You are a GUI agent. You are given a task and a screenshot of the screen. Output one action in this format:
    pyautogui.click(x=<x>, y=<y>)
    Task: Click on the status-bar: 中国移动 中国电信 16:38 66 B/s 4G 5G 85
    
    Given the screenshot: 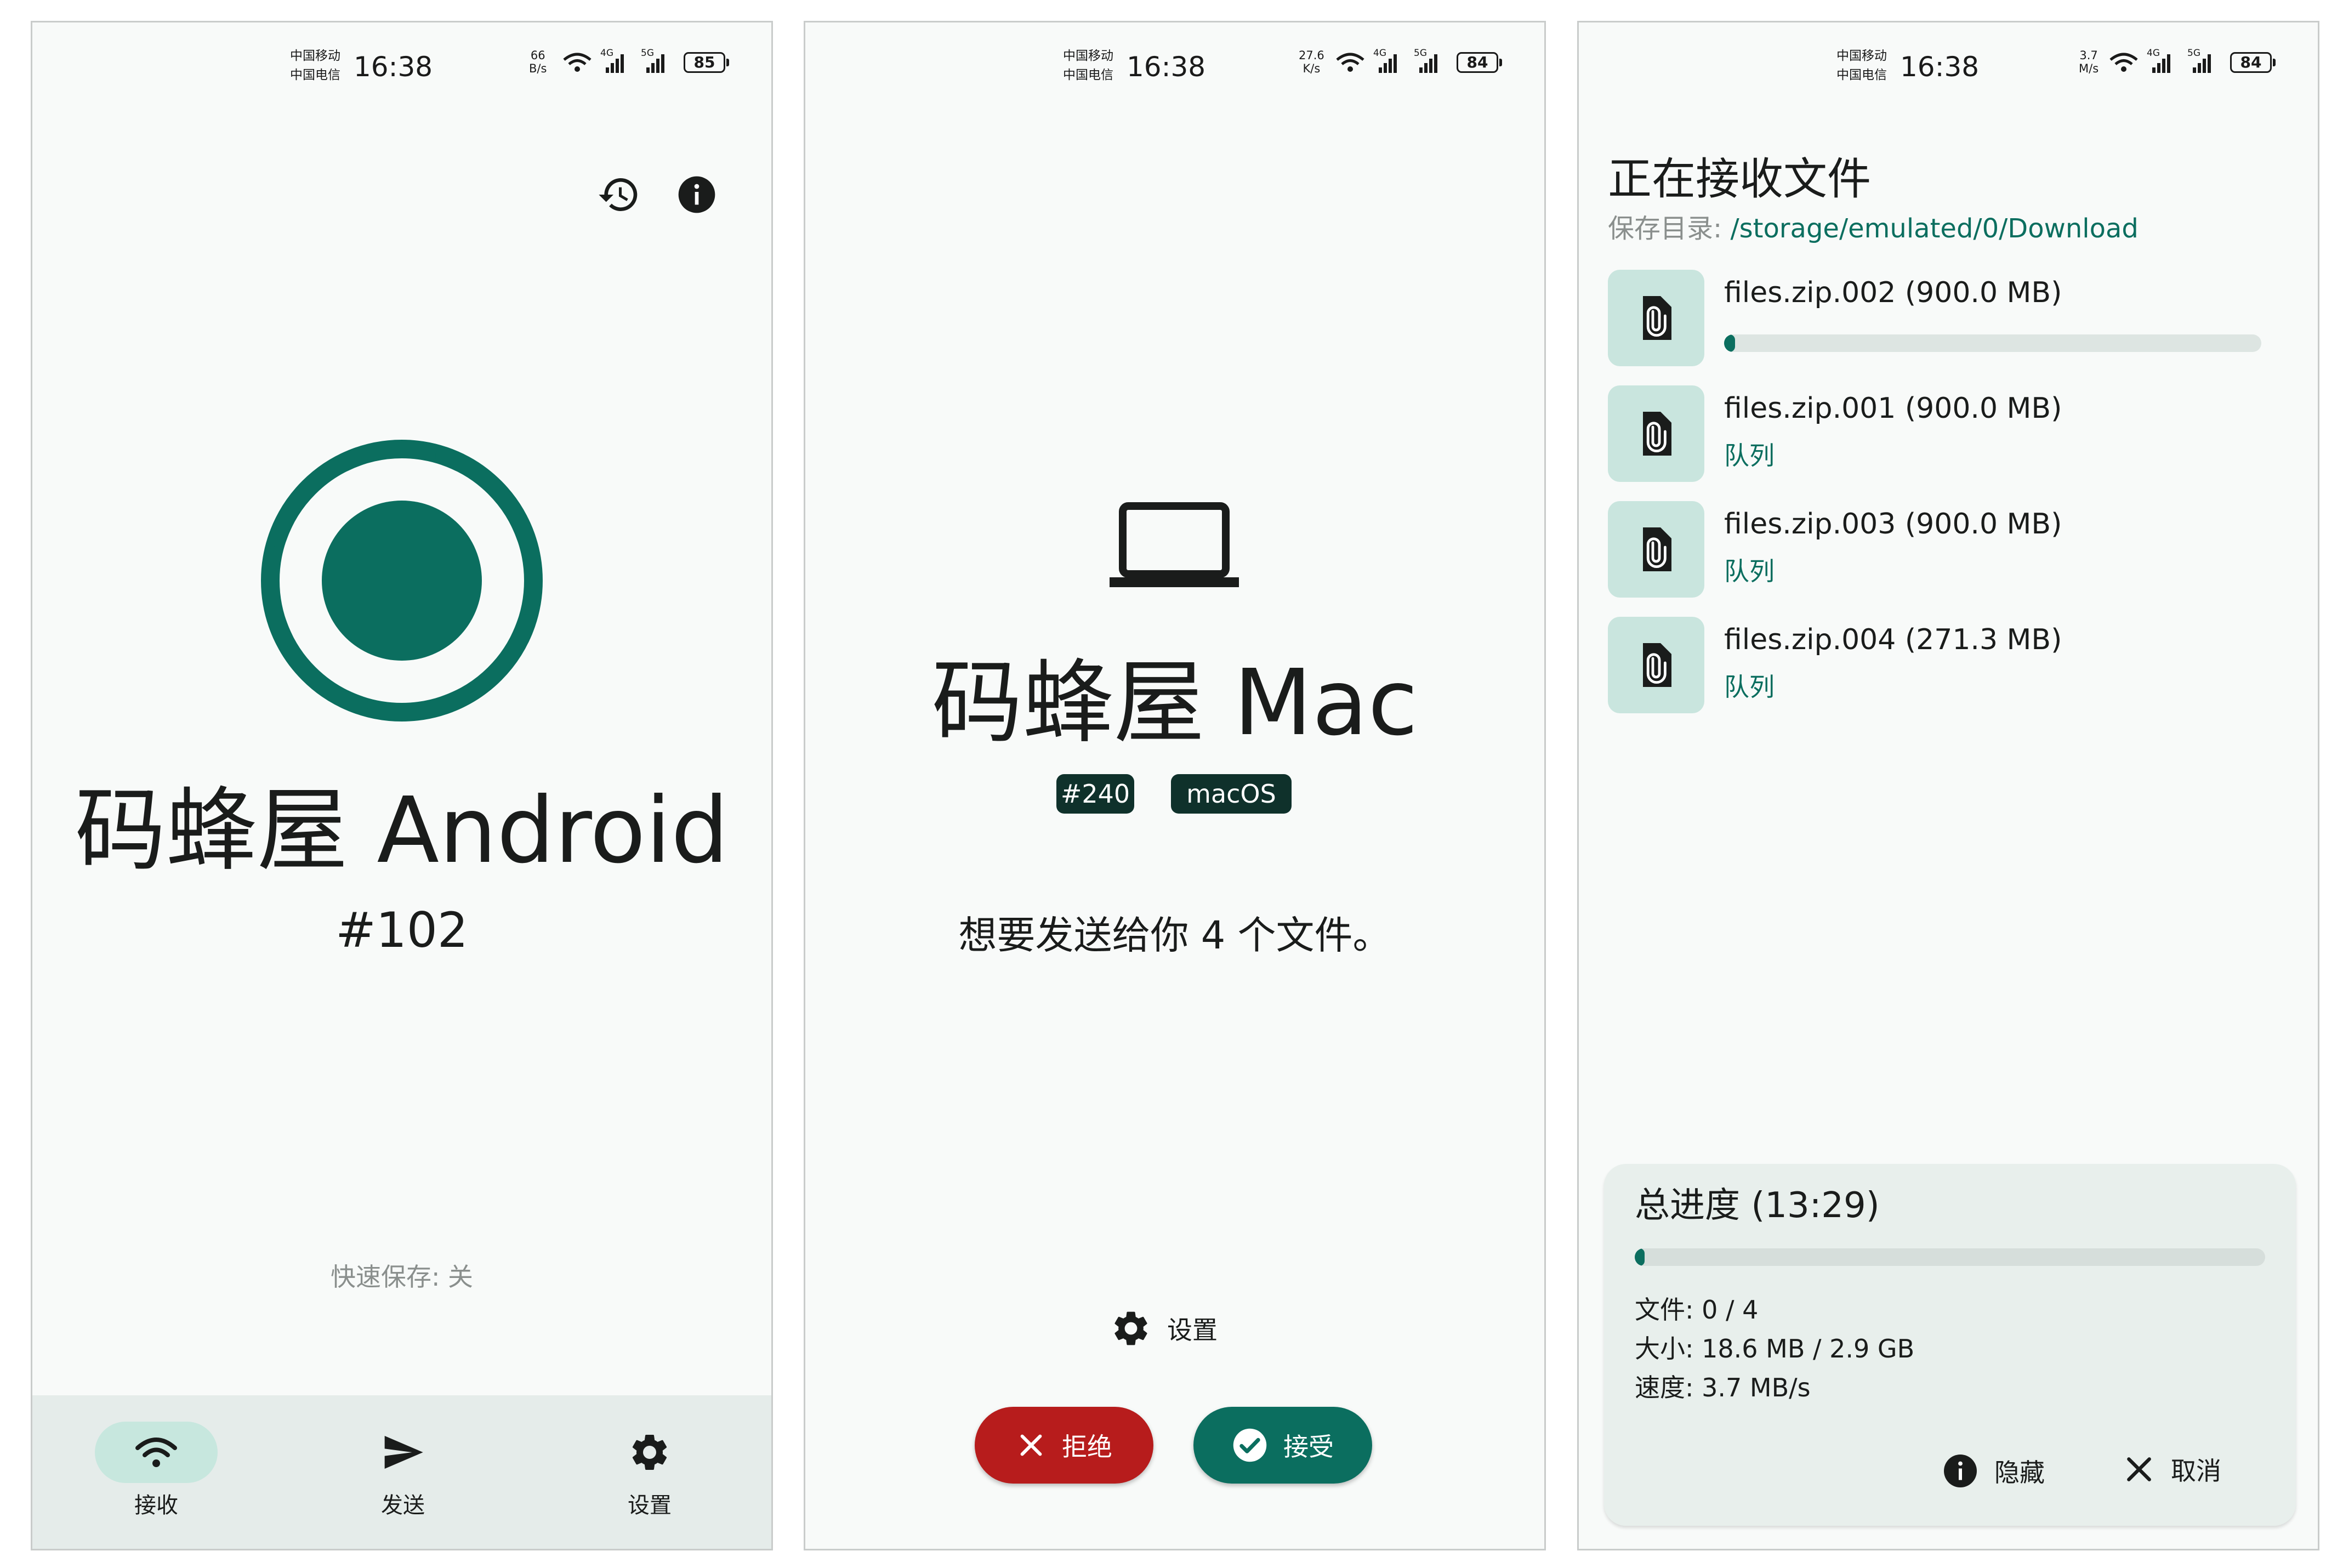 What is the action you would take?
    pyautogui.click(x=401, y=66)
    